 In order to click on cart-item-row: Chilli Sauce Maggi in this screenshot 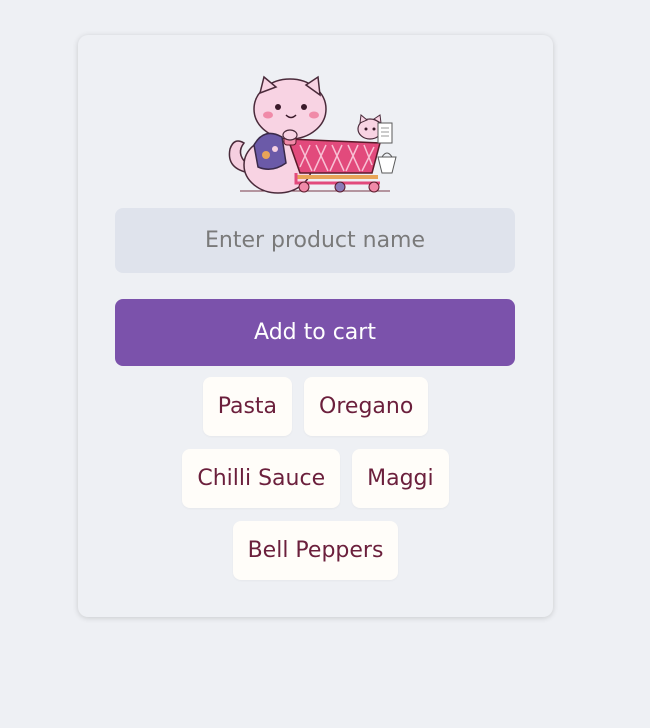, I will do `click(315, 478)`.